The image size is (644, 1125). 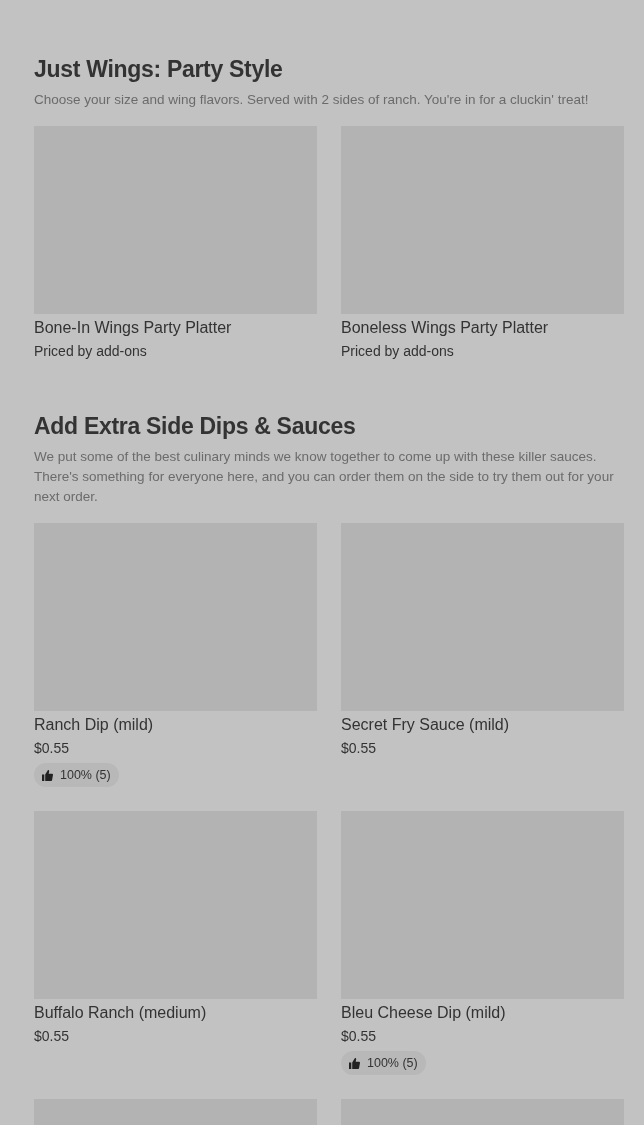 I want to click on item-name: Buffalo Ranch (medium), so click(x=120, y=1013).